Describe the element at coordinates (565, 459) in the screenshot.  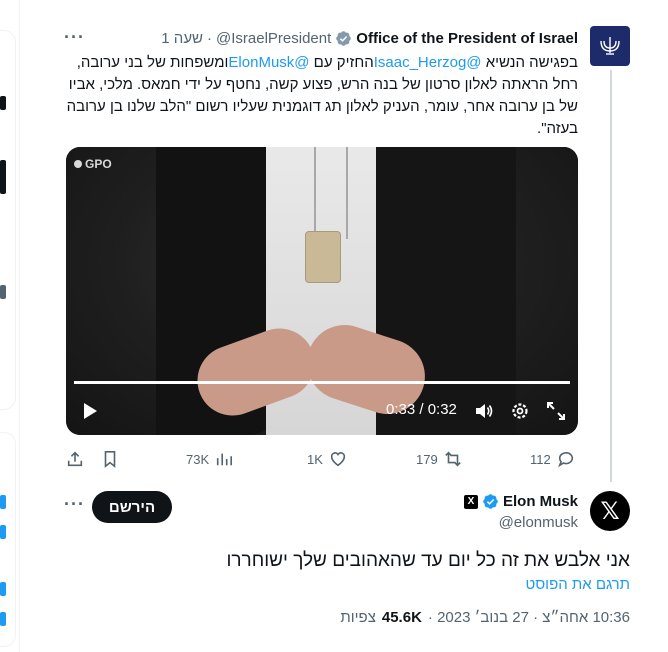
I see `reply-icon` at that location.